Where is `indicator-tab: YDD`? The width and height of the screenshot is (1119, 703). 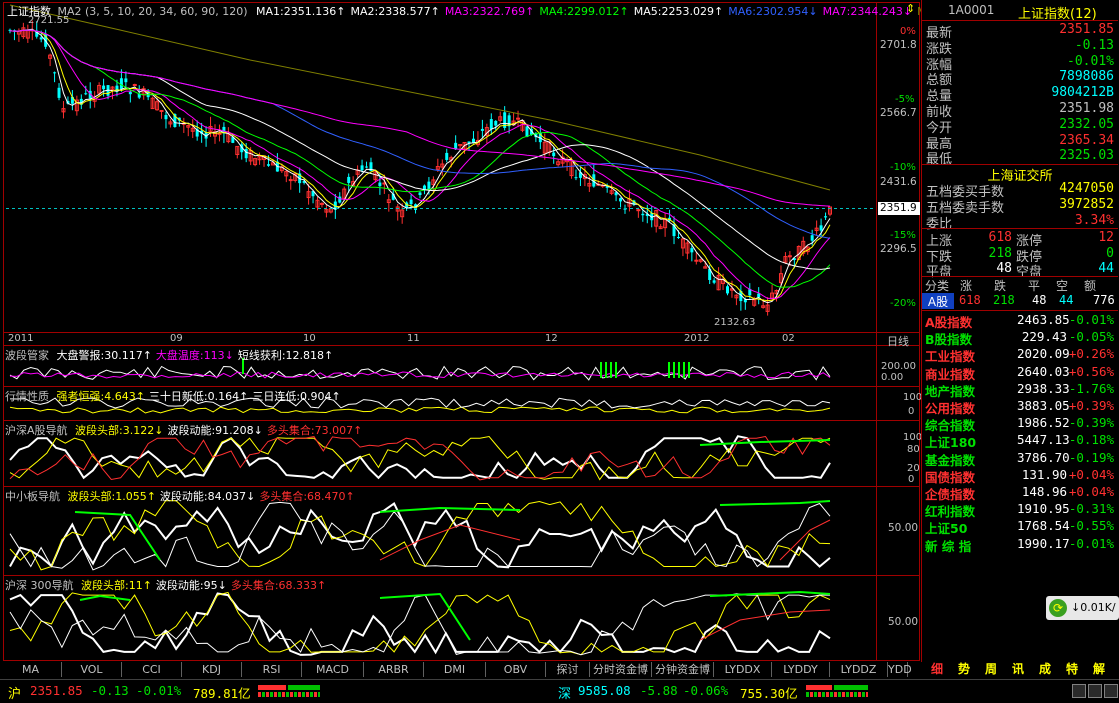
indicator-tab: YDD is located at coordinates (900, 669).